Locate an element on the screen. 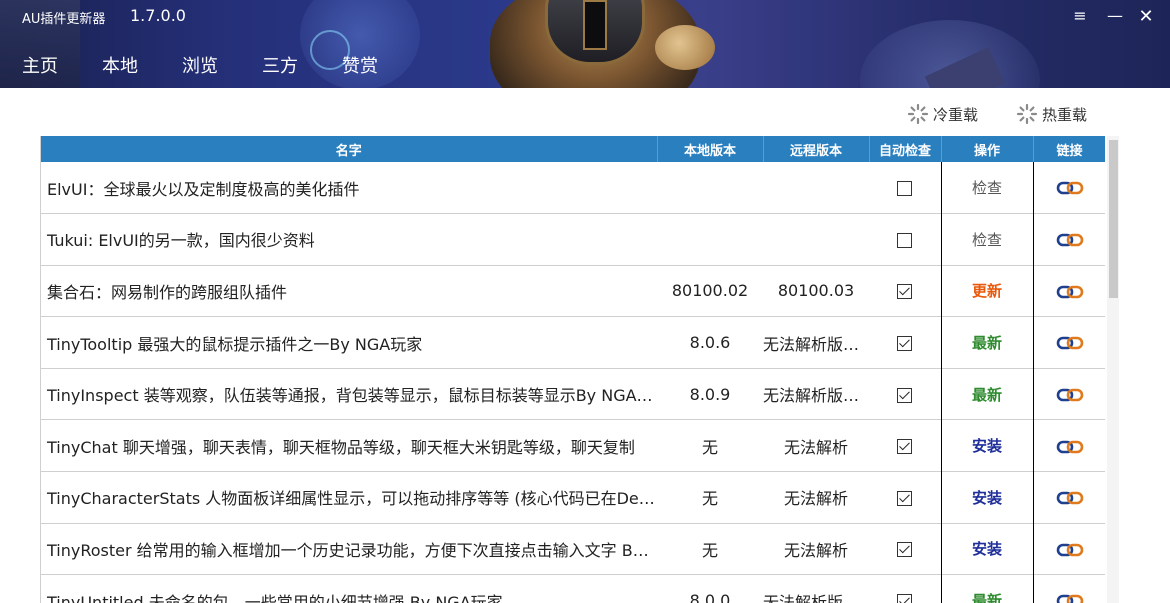 The height and width of the screenshot is (603, 1170). app-title: AU插件更新器 is located at coordinates (64, 19).